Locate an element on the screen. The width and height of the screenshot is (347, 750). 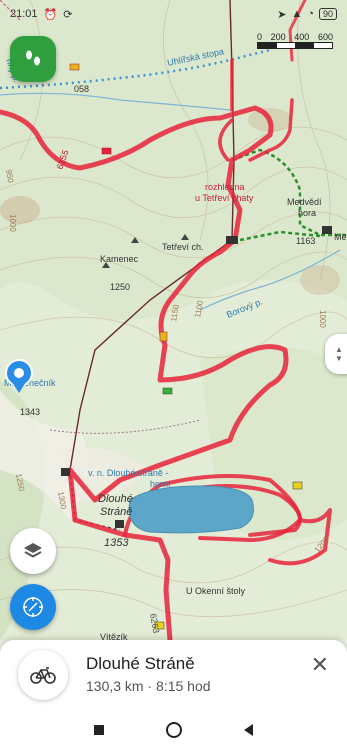
activity-button is located at coordinates (43, 675).